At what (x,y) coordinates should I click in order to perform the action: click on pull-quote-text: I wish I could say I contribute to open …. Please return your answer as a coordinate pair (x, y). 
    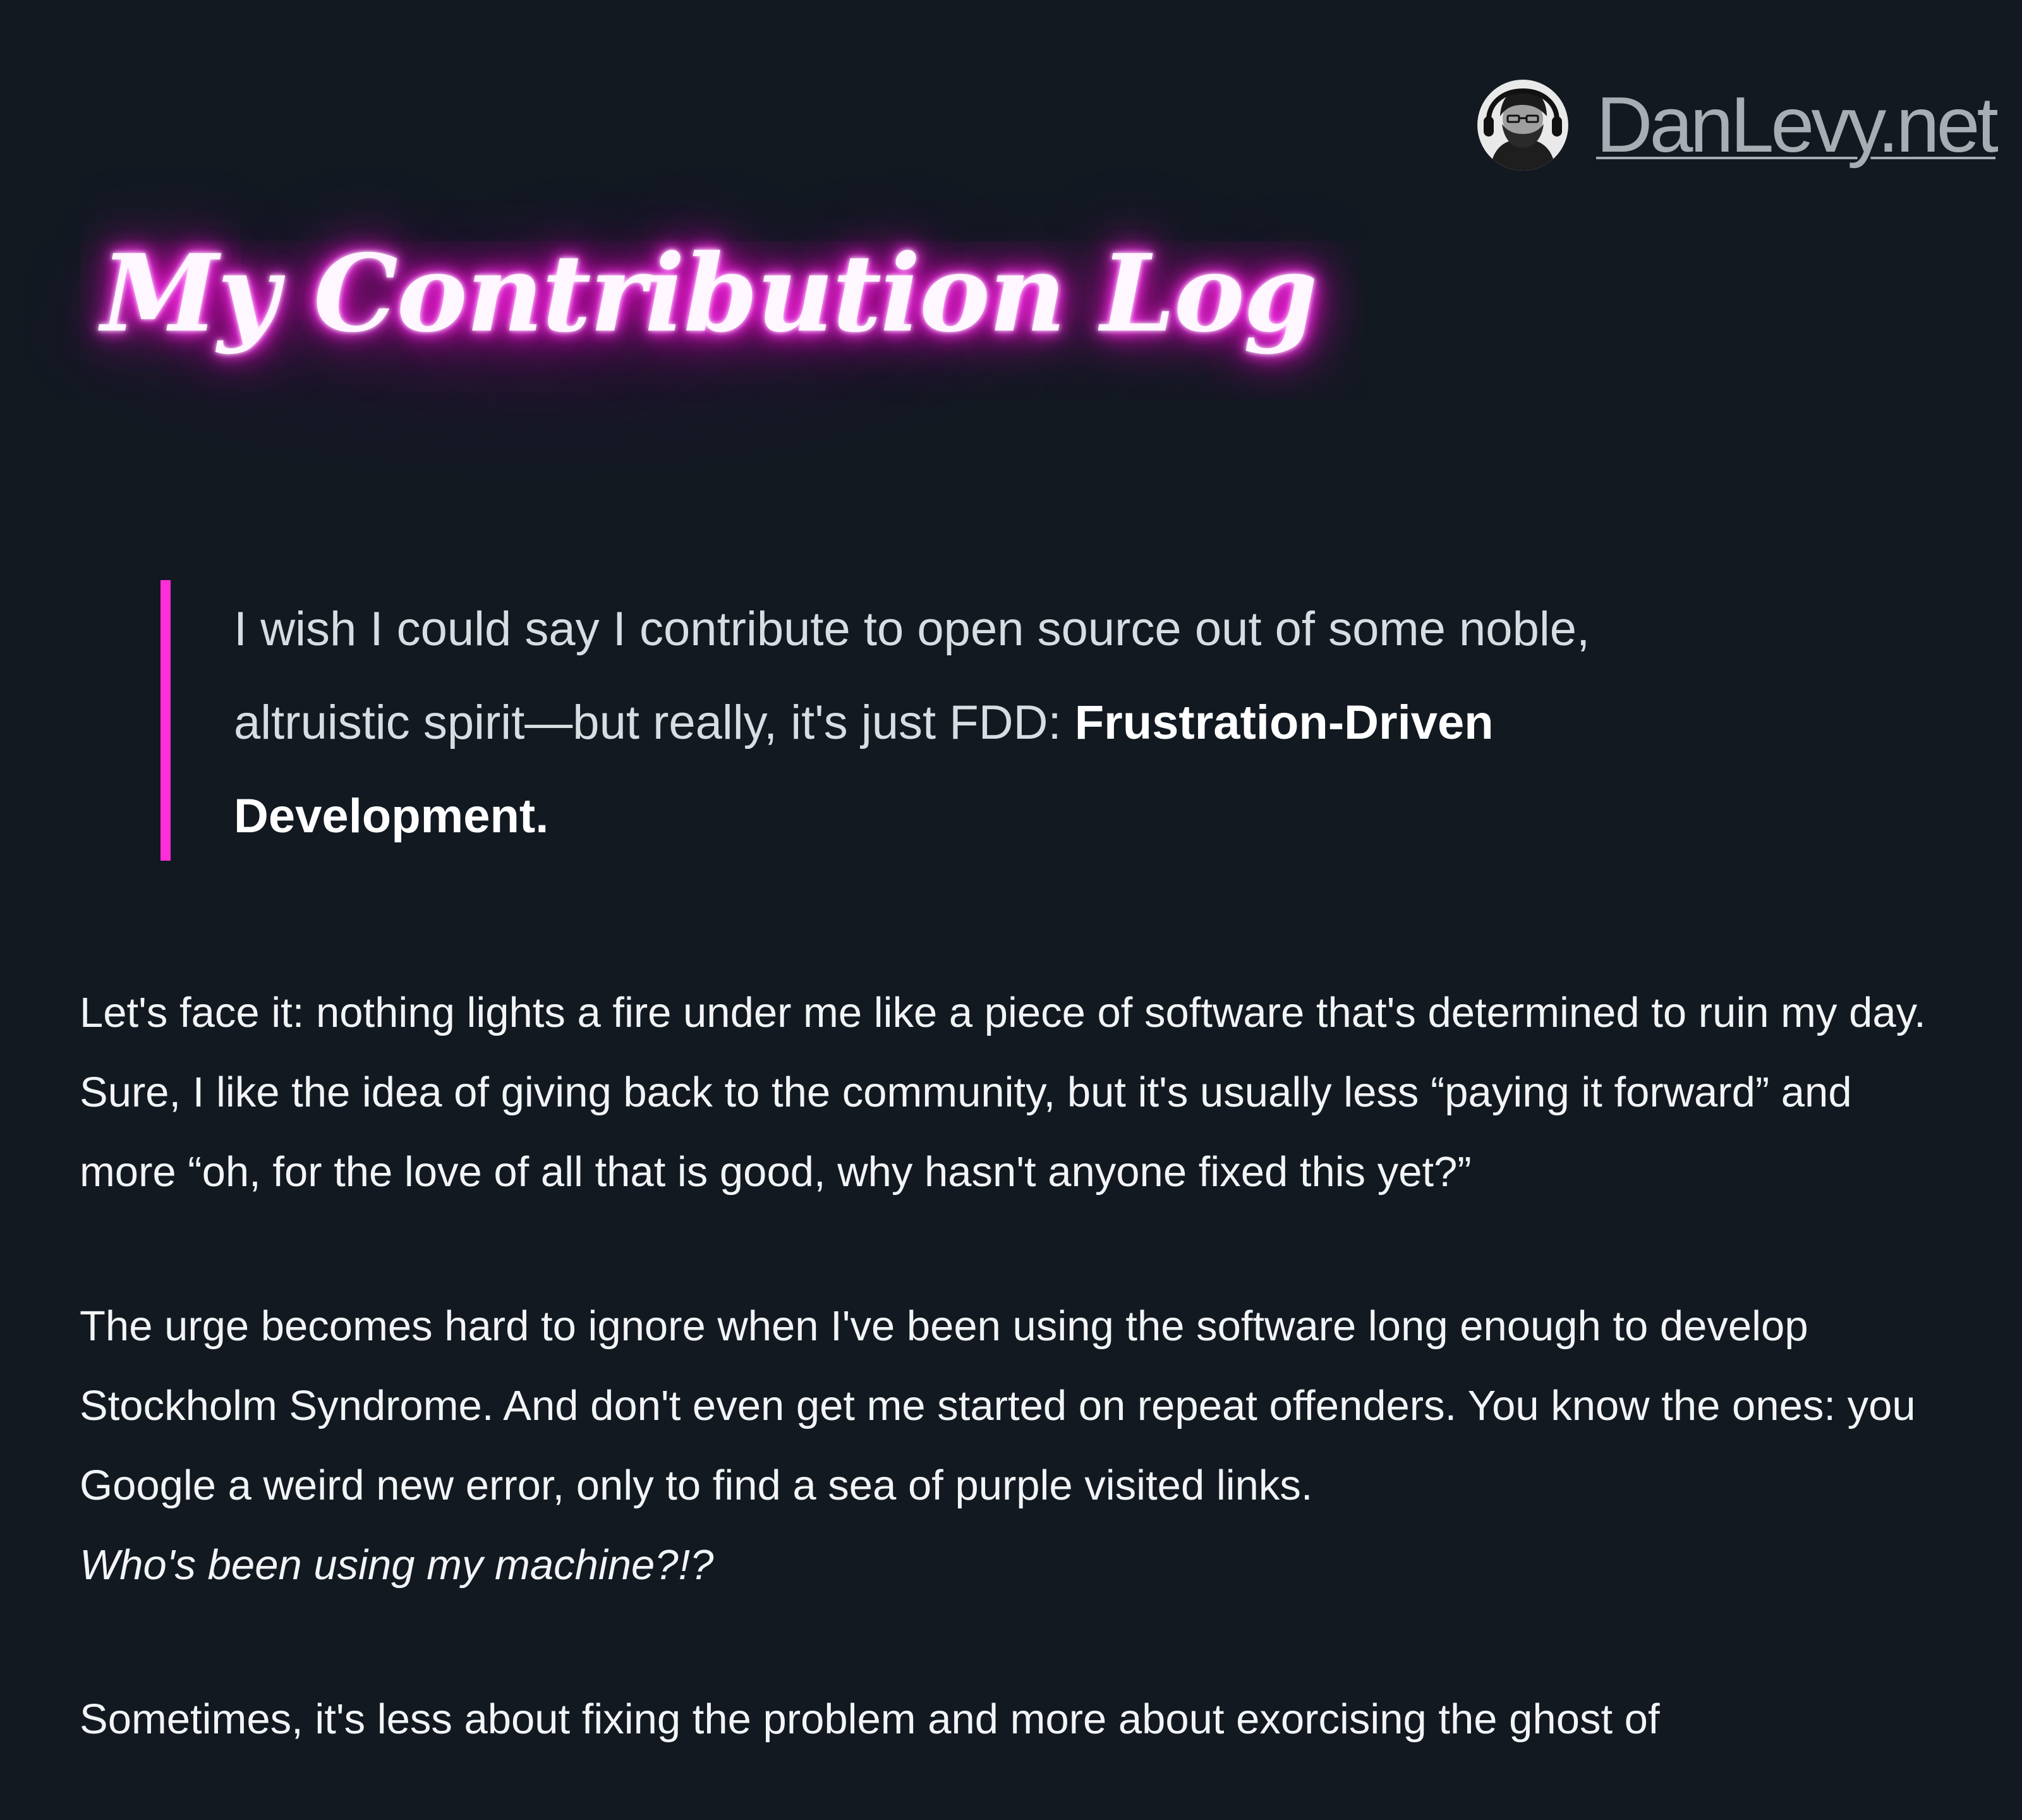
    Looking at the image, I should click on (981, 723).